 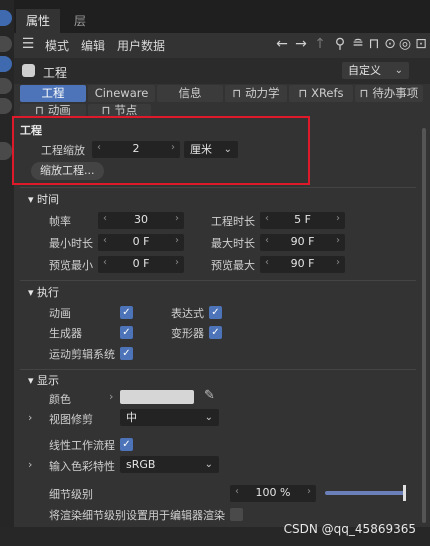 What do you see at coordinates (302, 220) in the screenshot?
I see `duration-field: ‹ 5 F ›` at bounding box center [302, 220].